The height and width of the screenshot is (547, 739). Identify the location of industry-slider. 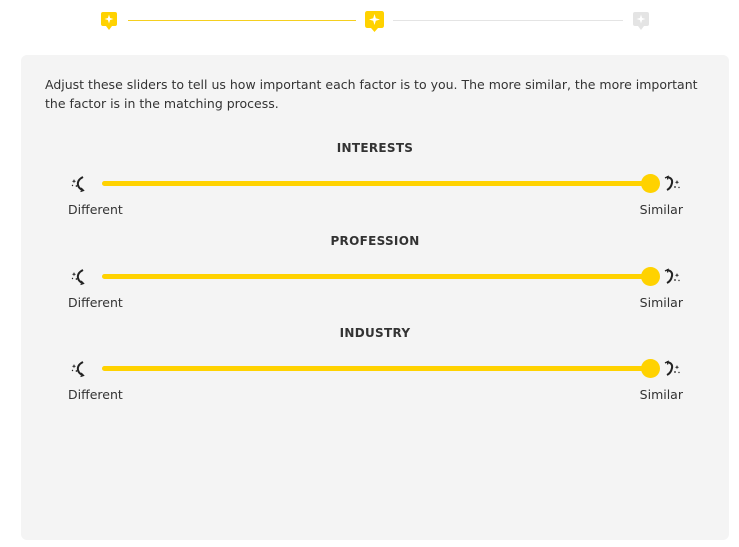
(381, 368).